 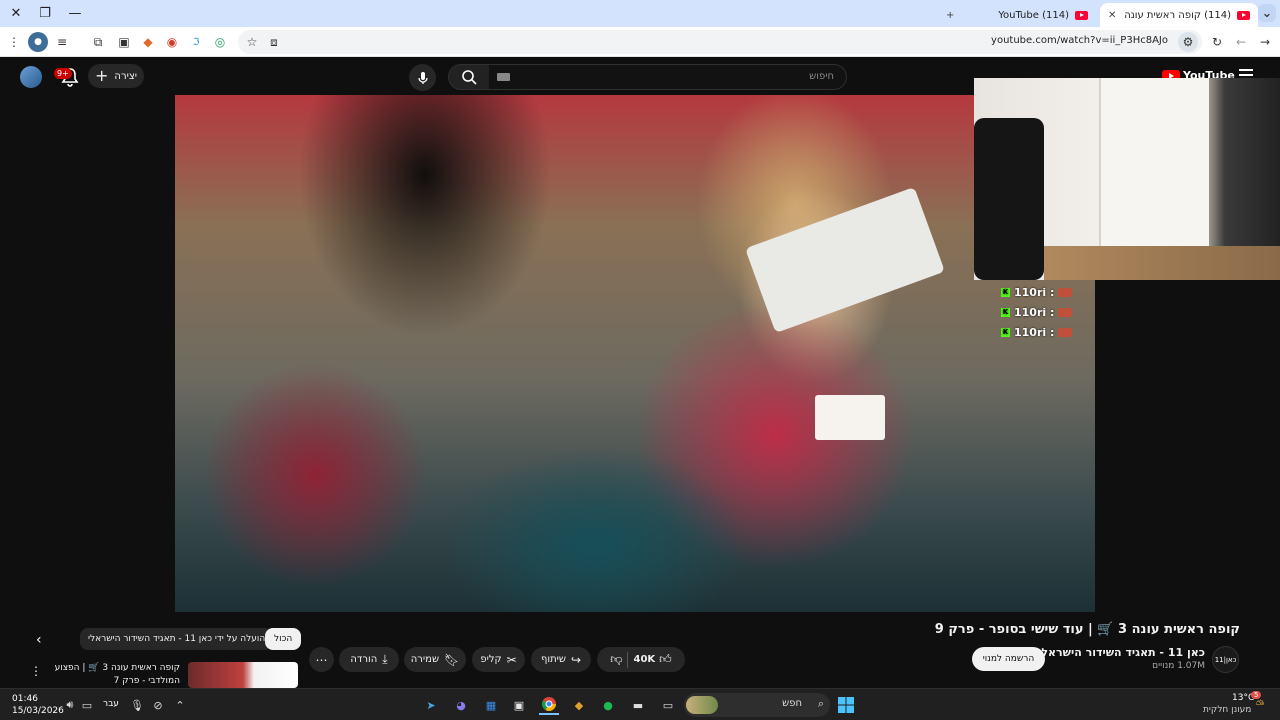 I want to click on taskbar-chrome-icon, so click(x=549, y=705).